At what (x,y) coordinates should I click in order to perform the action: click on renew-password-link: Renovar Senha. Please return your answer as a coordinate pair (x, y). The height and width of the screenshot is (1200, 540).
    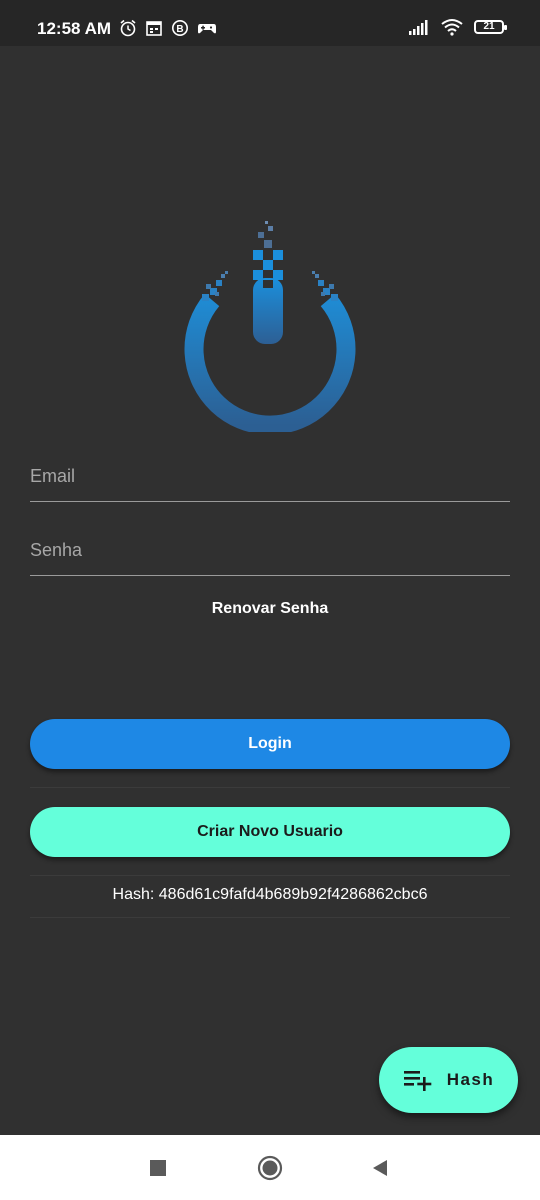
    Looking at the image, I should click on (270, 609).